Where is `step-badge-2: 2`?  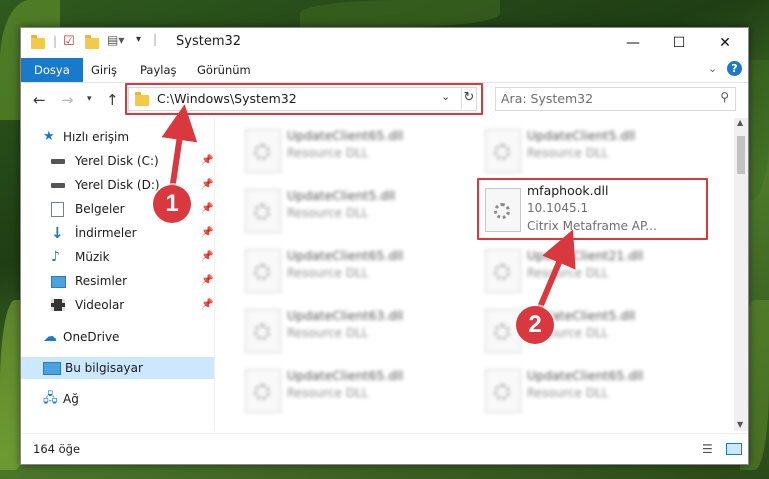
step-badge-2: 2 is located at coordinates (535, 325).